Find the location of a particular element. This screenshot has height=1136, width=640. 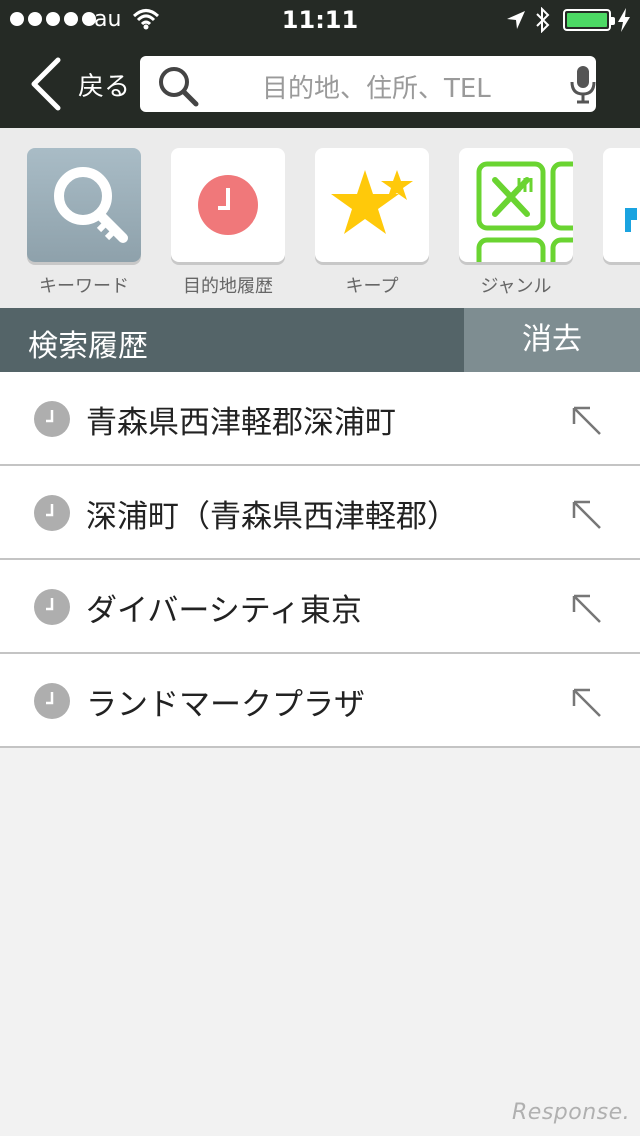

status-bar: au 11:11 is located at coordinates (320, 20).